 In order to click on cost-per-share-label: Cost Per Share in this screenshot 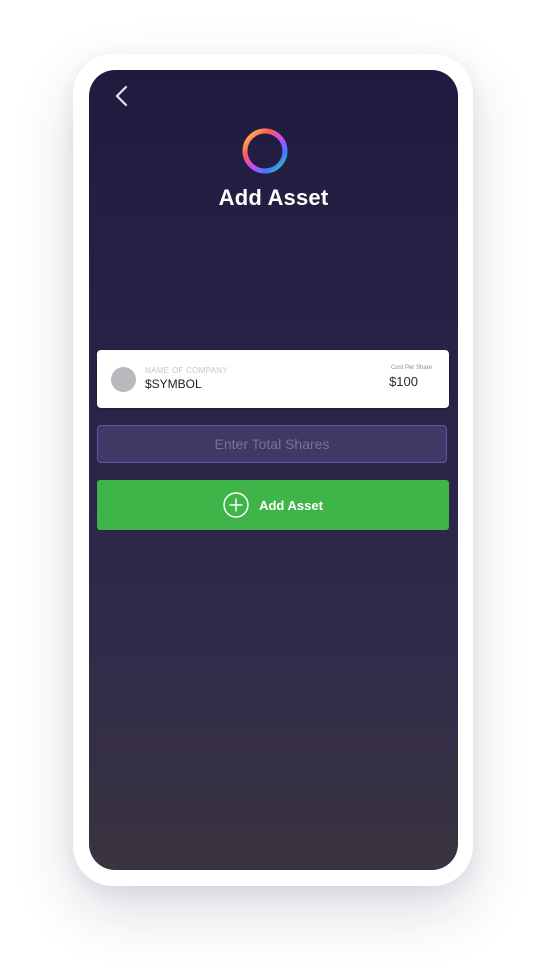, I will do `click(411, 368)`.